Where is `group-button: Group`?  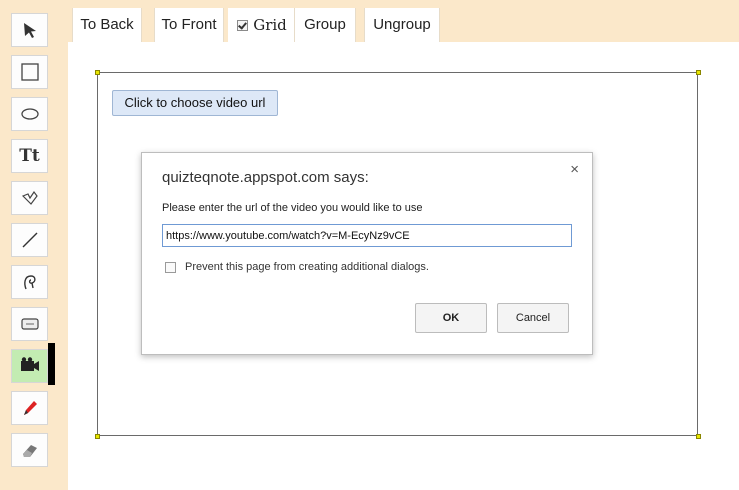
group-button: Group is located at coordinates (325, 25).